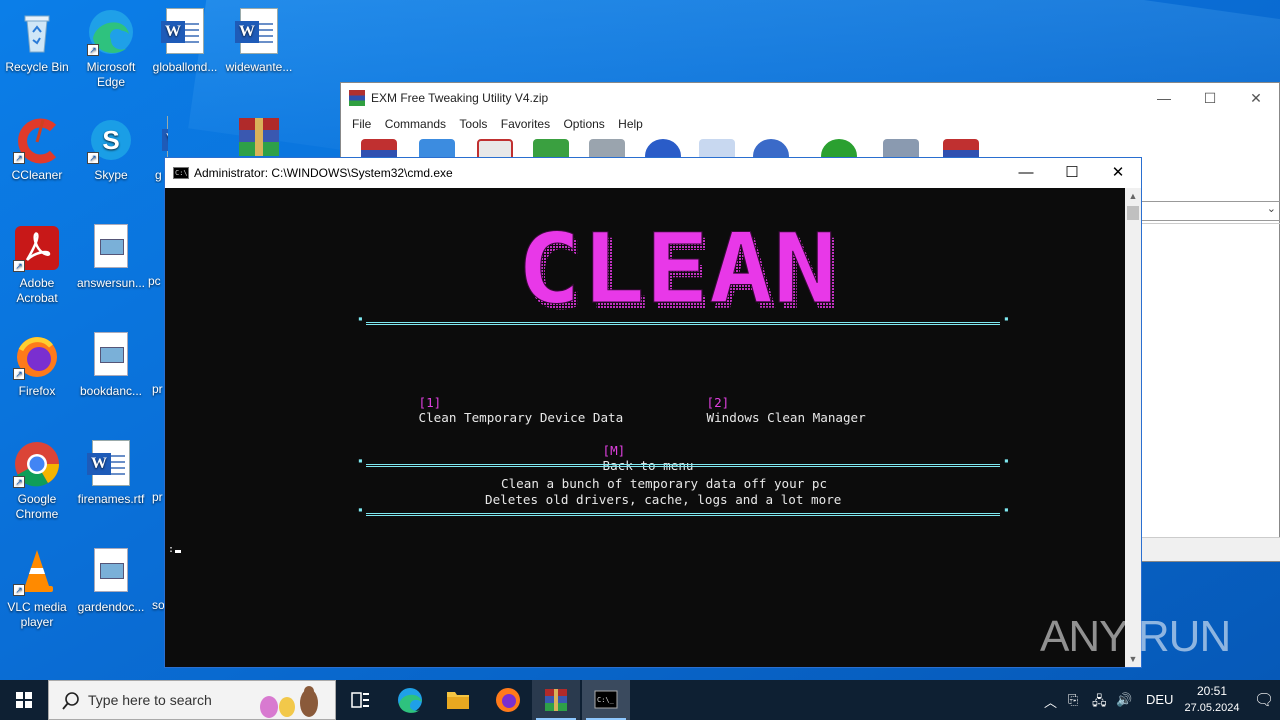 This screenshot has width=1280, height=720. What do you see at coordinates (521, 417) in the screenshot?
I see `option-1-label: Clean Temporary Device Data` at bounding box center [521, 417].